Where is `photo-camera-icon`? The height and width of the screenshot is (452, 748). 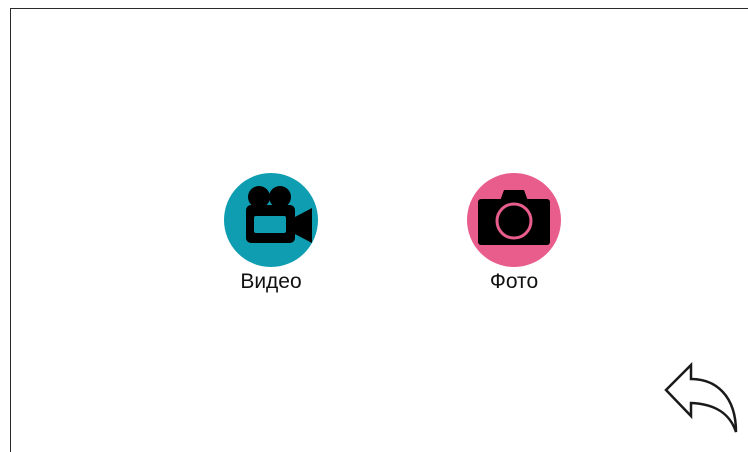 photo-camera-icon is located at coordinates (514, 217).